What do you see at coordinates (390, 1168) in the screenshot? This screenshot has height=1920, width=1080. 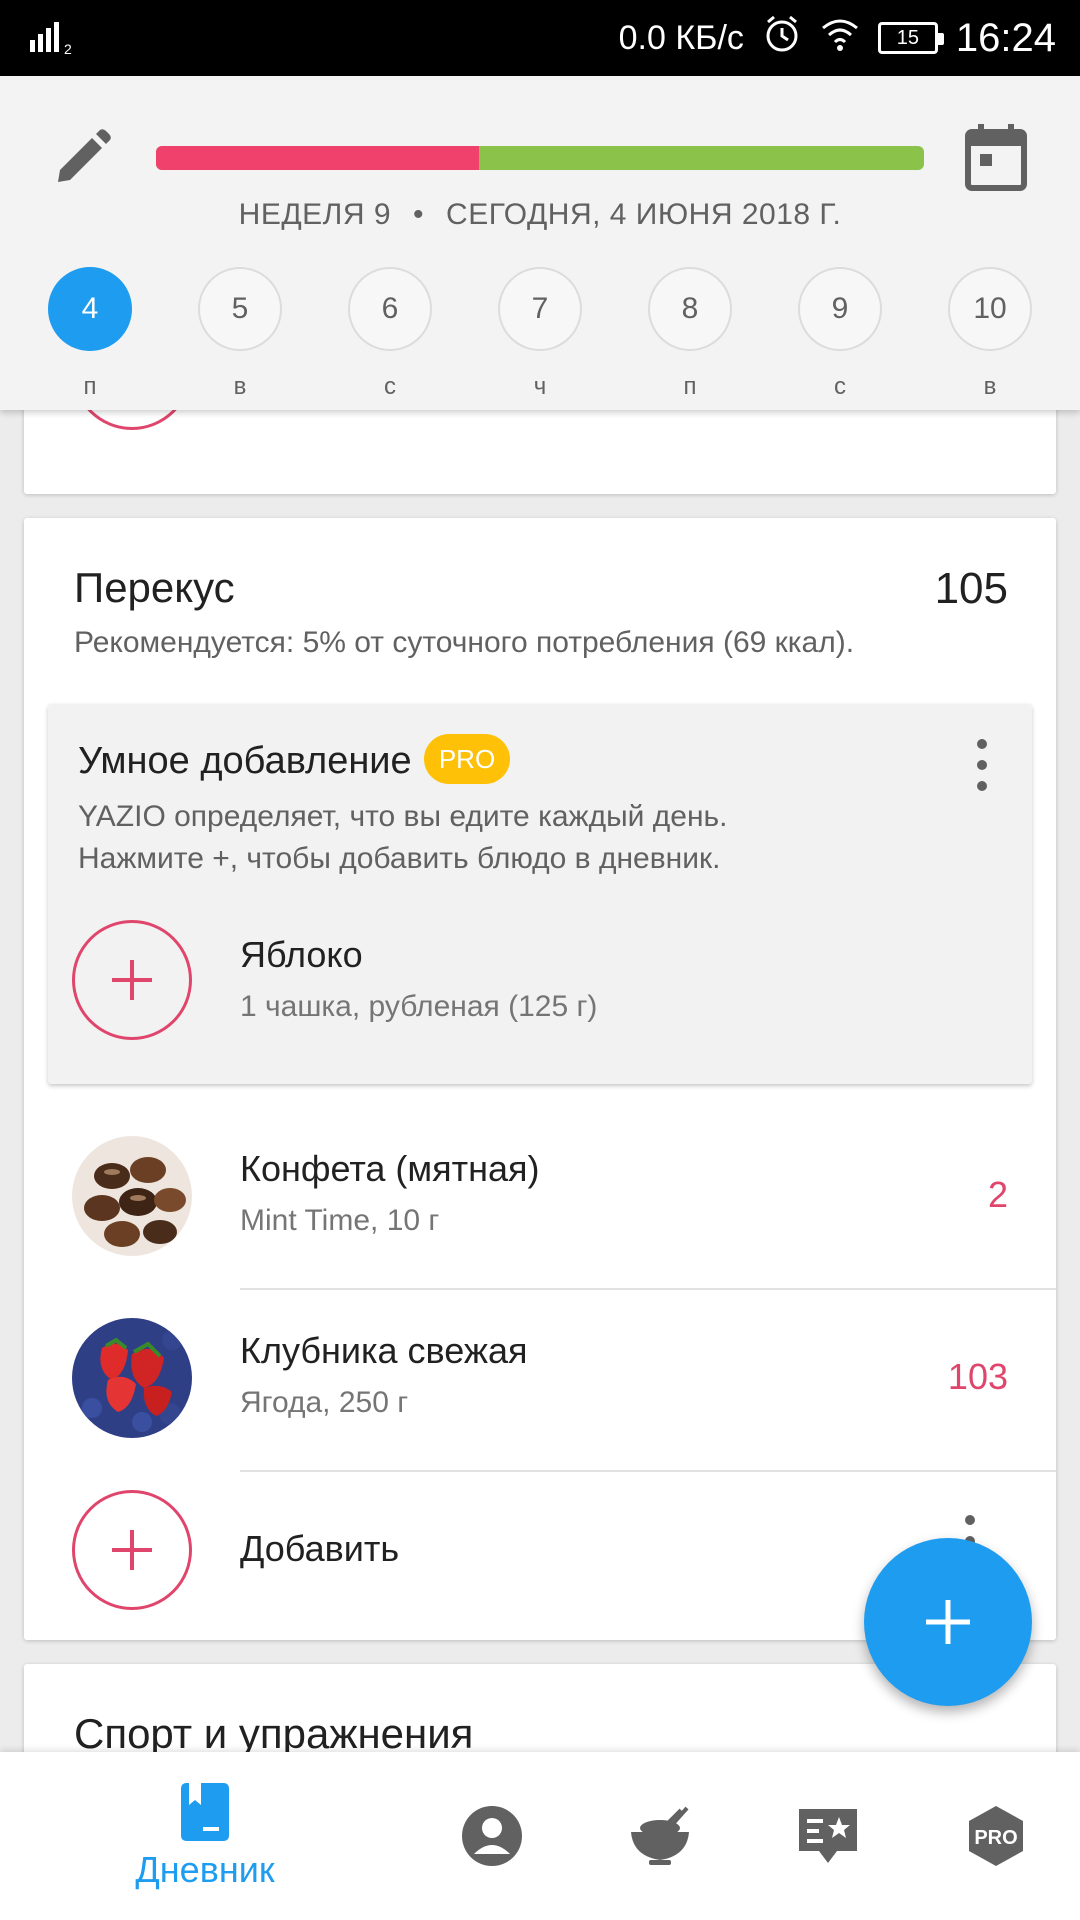 I see `food-name: Конфета (мятная)` at bounding box center [390, 1168].